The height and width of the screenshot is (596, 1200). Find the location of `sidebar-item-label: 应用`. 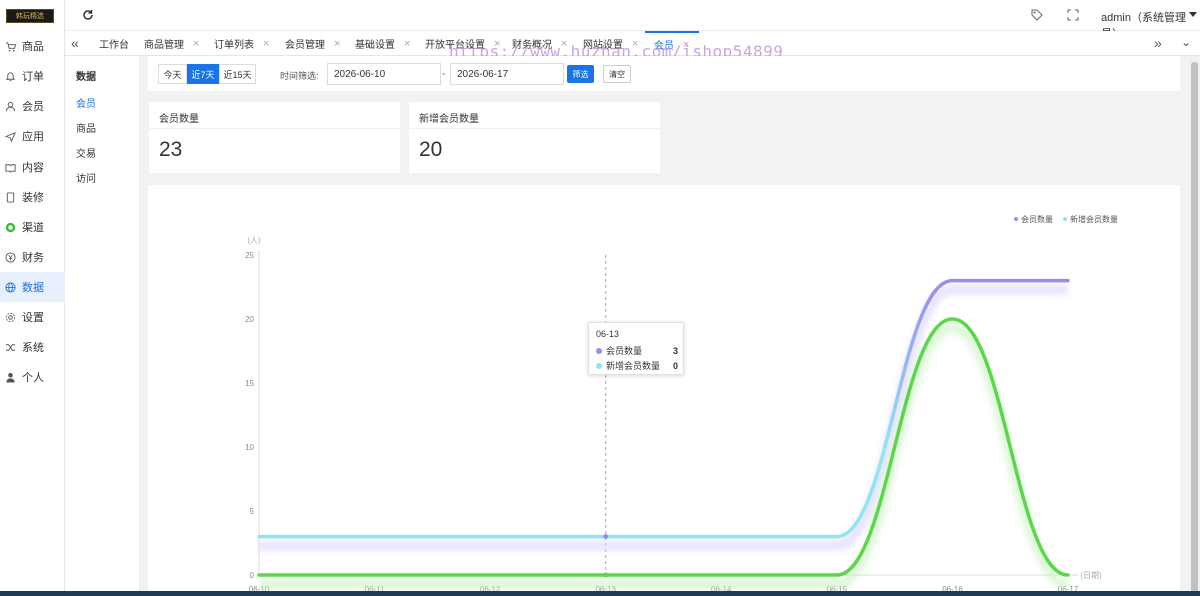

sidebar-item-label: 应用 is located at coordinates (33, 137).